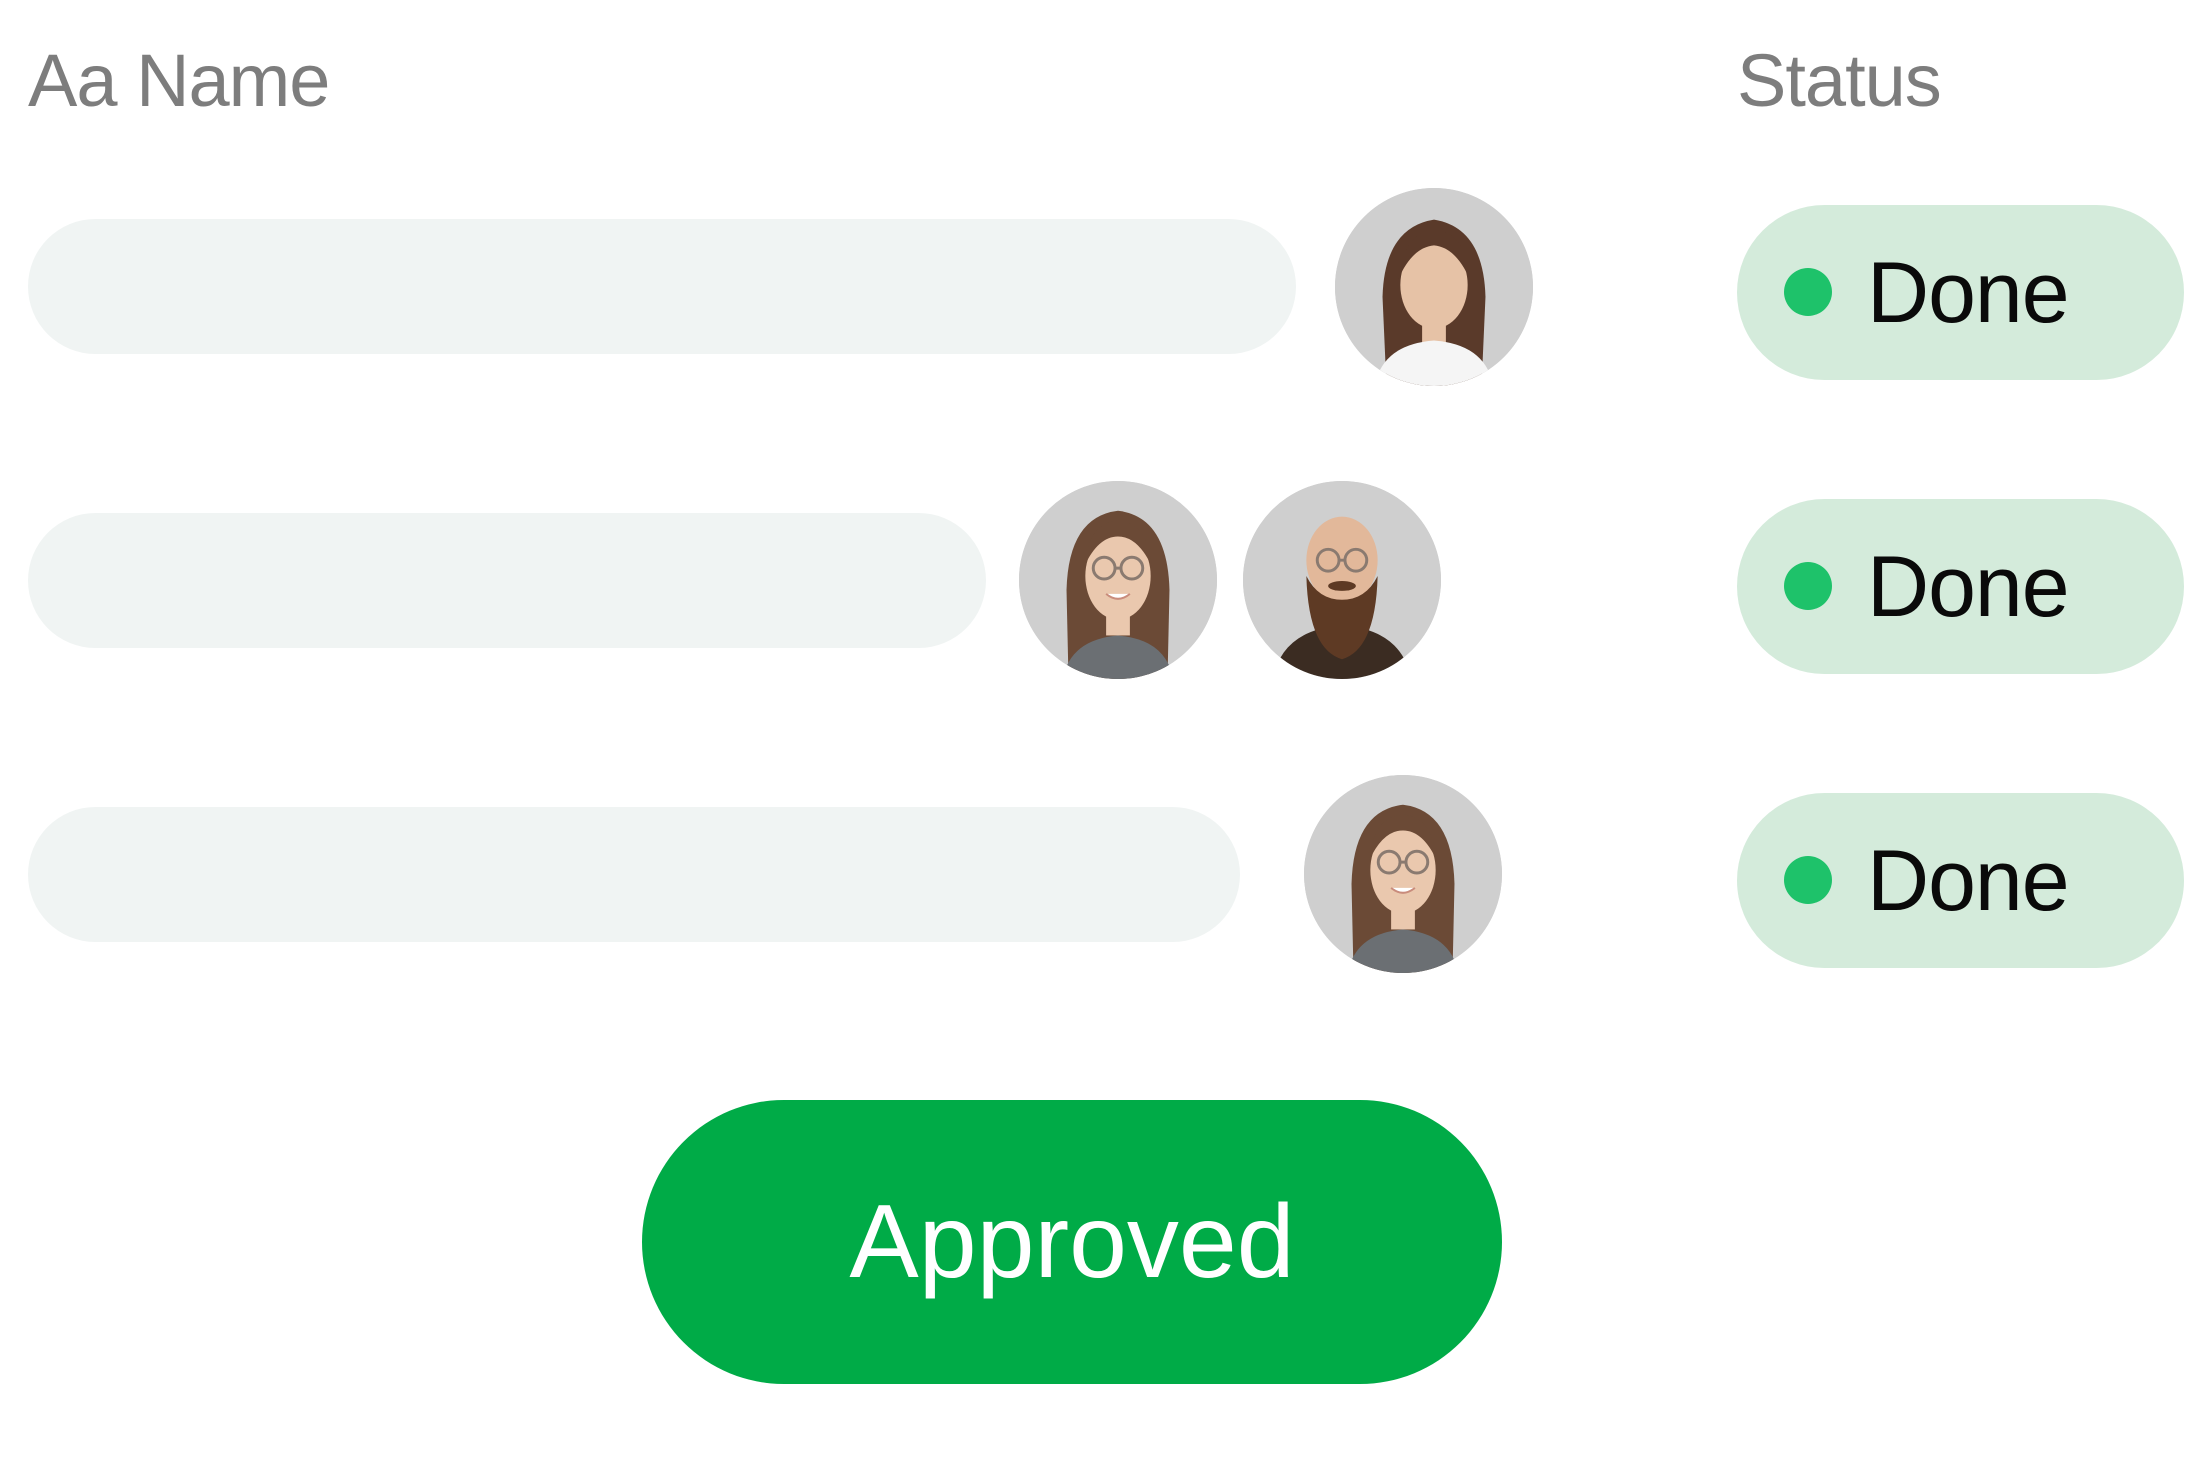 The image size is (2208, 1460). I want to click on column-header-status: Status, so click(1839, 81).